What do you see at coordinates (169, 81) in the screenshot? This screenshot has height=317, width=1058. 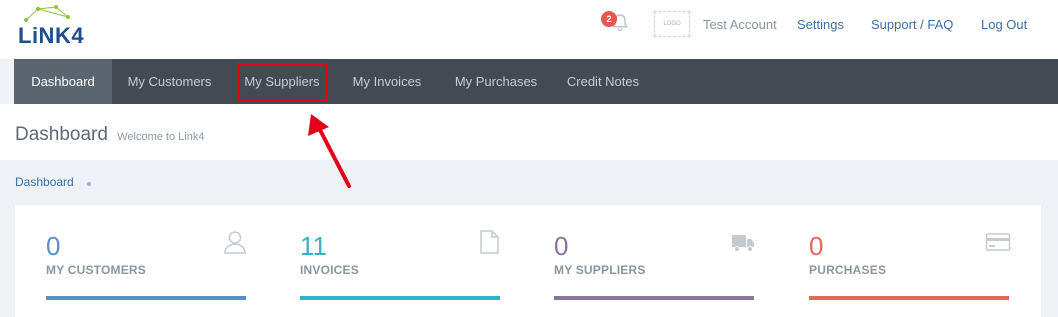 I see `nav-my-customers: My Customers` at bounding box center [169, 81].